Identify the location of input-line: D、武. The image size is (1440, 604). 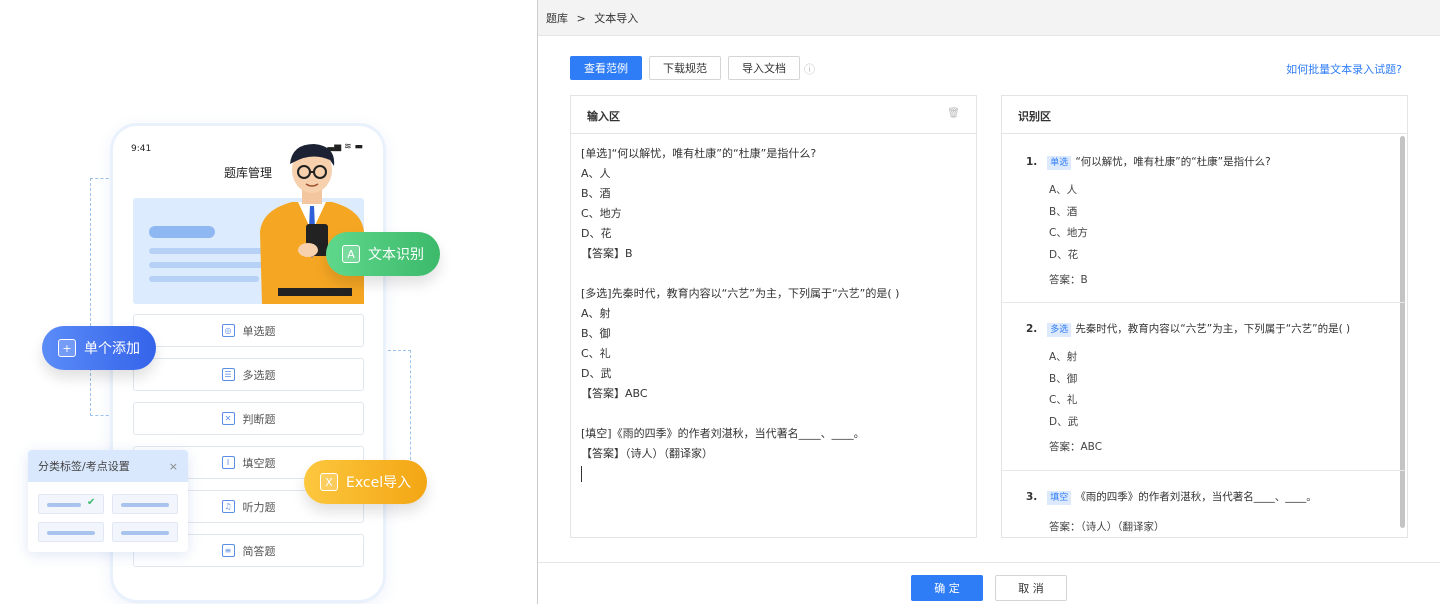
(596, 373).